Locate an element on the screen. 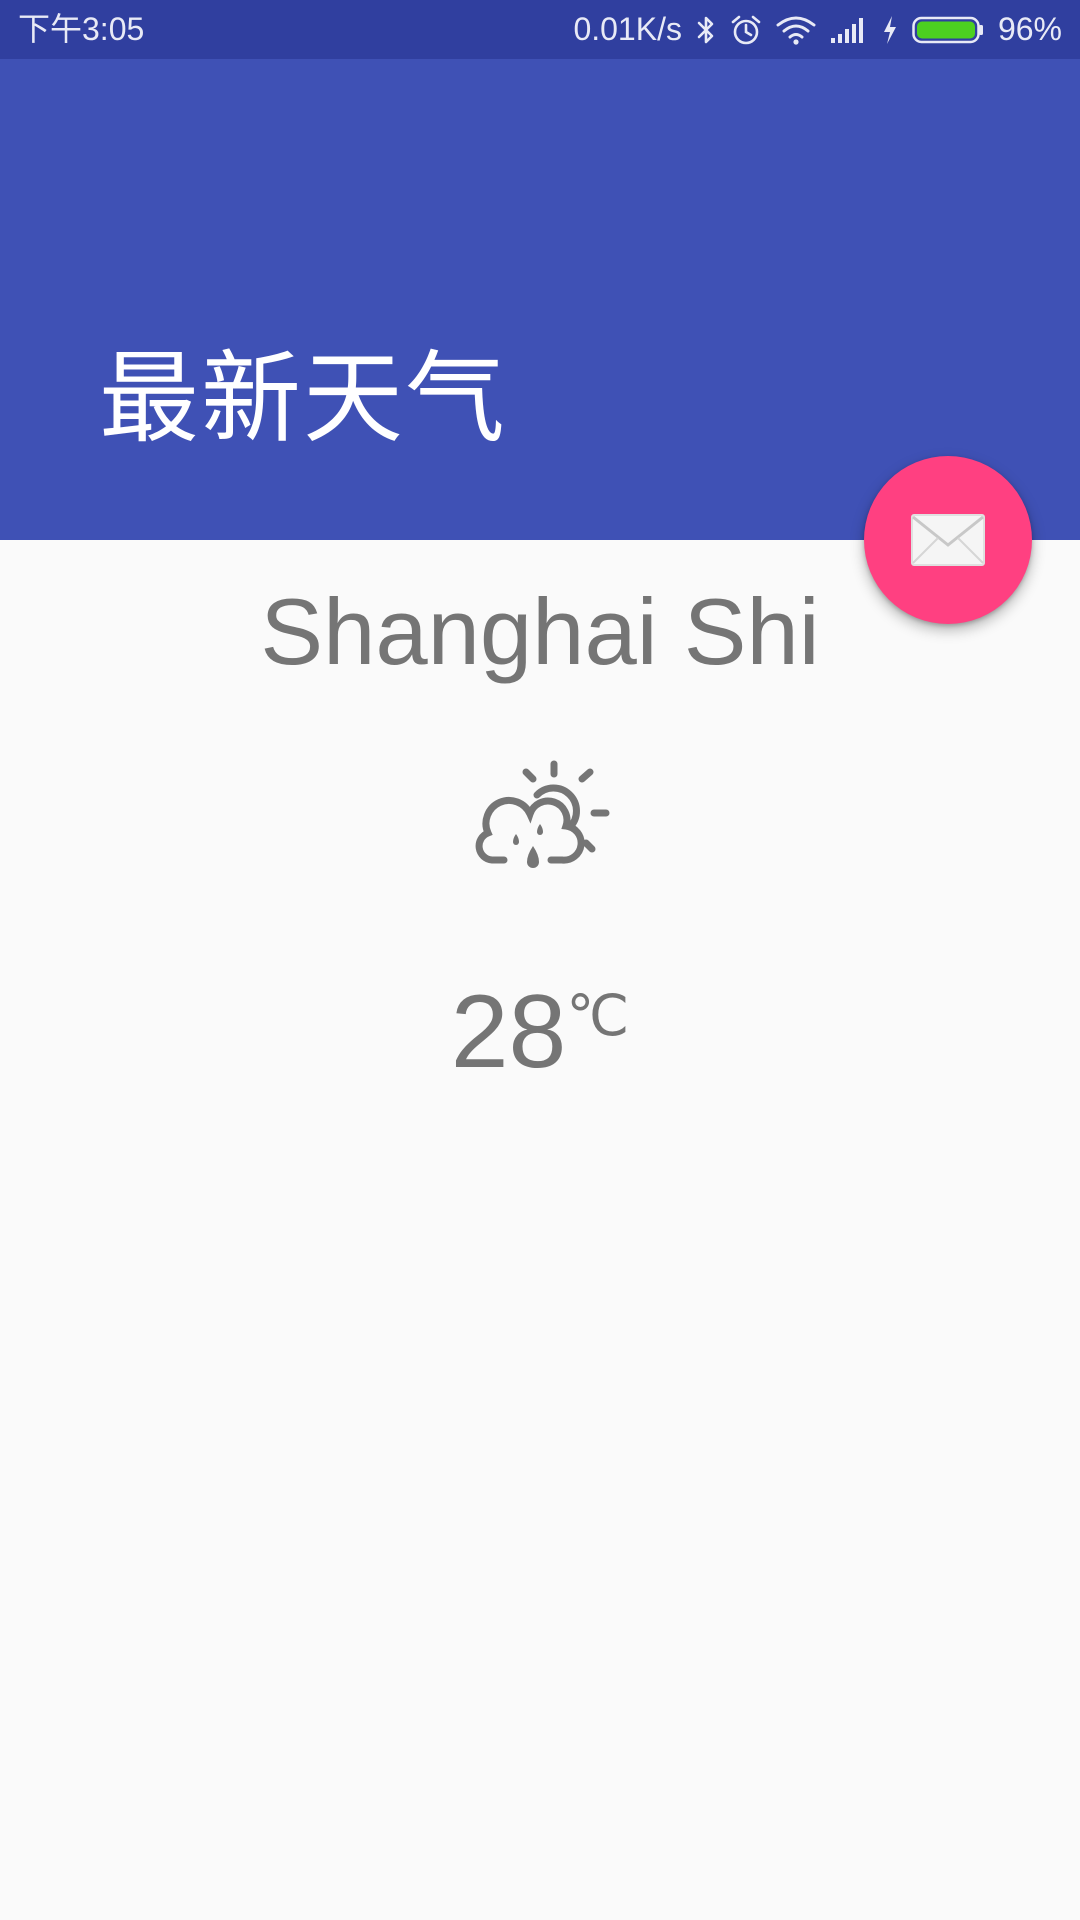  wifi-icon is located at coordinates (796, 30).